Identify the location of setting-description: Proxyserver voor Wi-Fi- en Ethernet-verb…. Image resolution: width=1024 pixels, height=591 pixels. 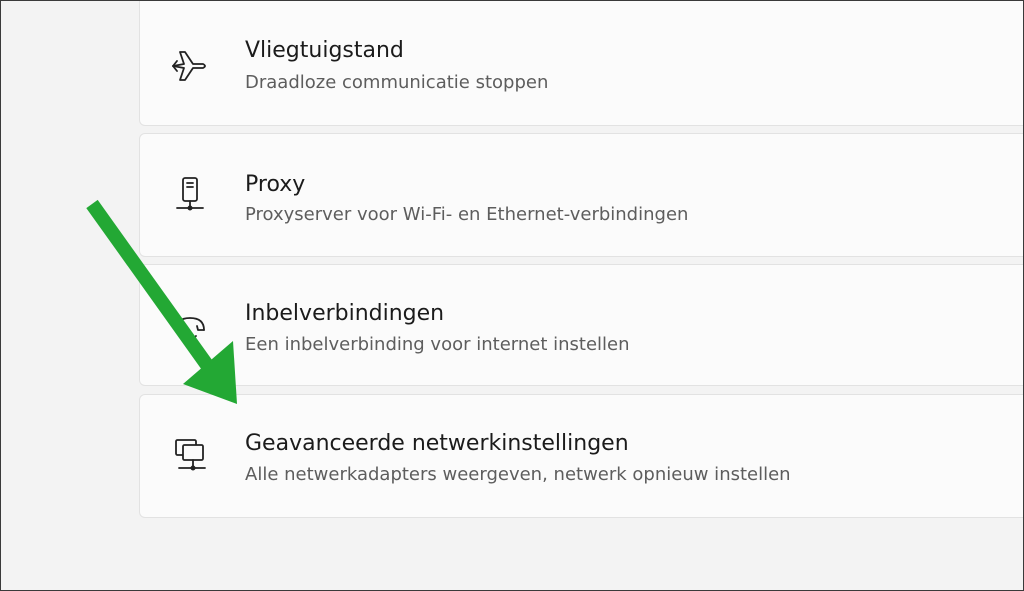
(467, 214).